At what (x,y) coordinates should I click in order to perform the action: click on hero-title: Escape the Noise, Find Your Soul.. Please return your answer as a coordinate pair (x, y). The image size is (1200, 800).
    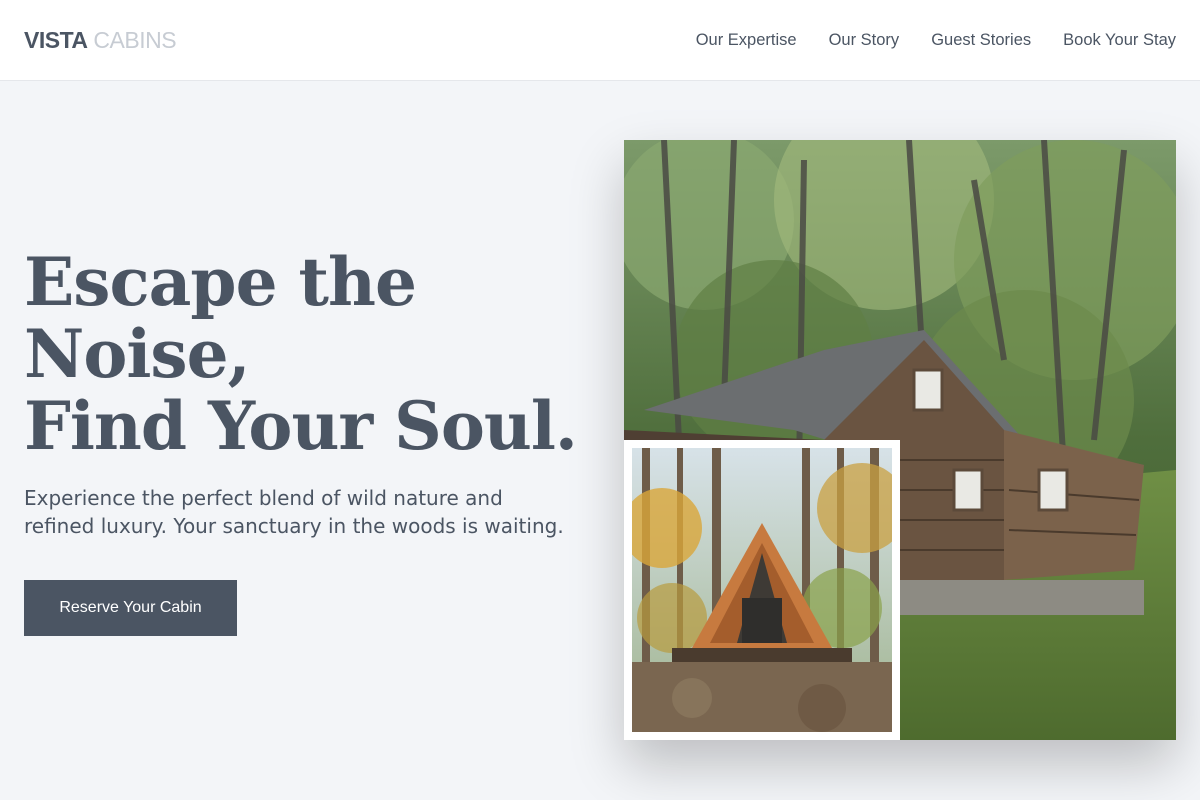
    Looking at the image, I should click on (304, 354).